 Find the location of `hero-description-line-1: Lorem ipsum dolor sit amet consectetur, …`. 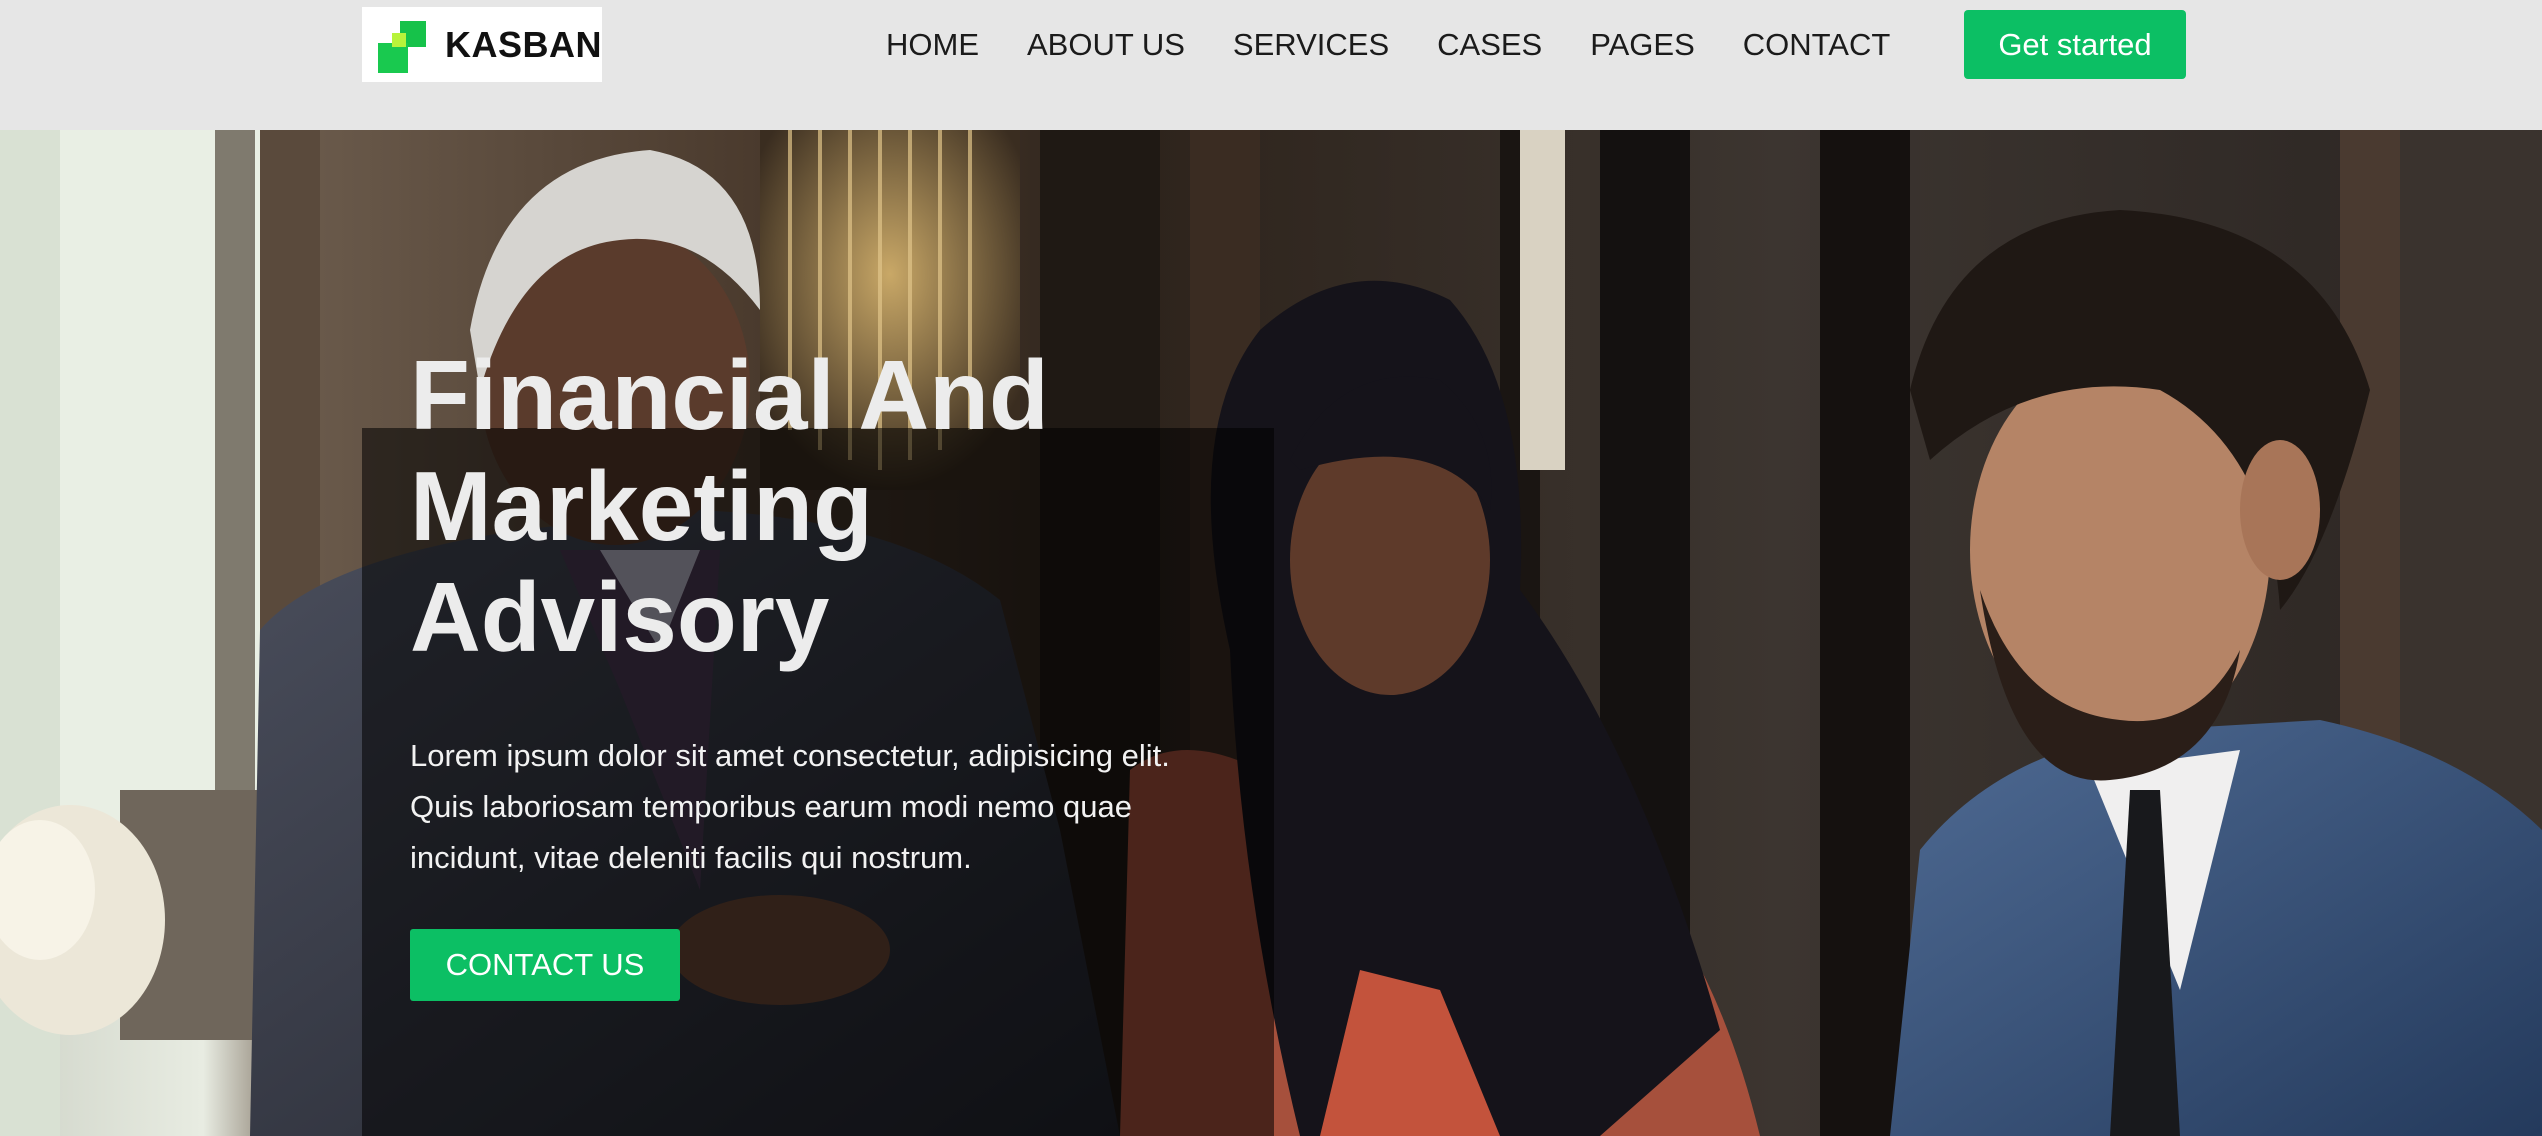

hero-description-line-1: Lorem ipsum dolor sit amet consectetur, … is located at coordinates (790, 755).